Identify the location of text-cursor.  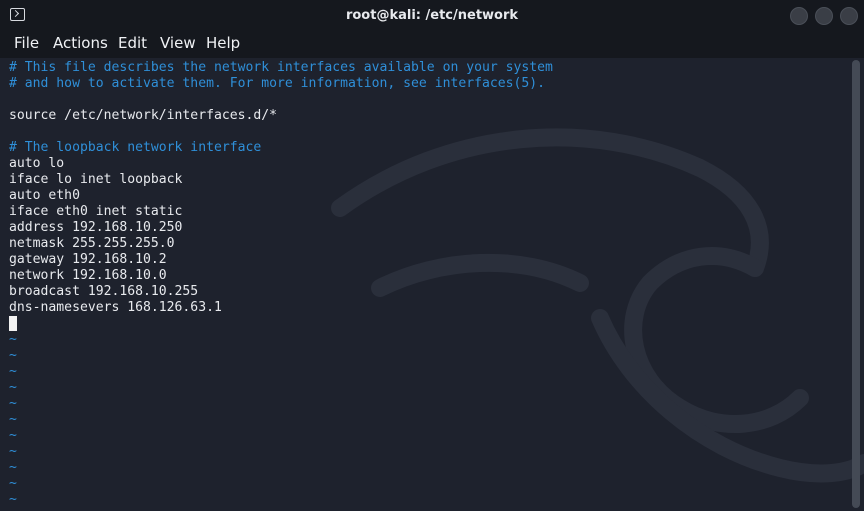
(13, 323).